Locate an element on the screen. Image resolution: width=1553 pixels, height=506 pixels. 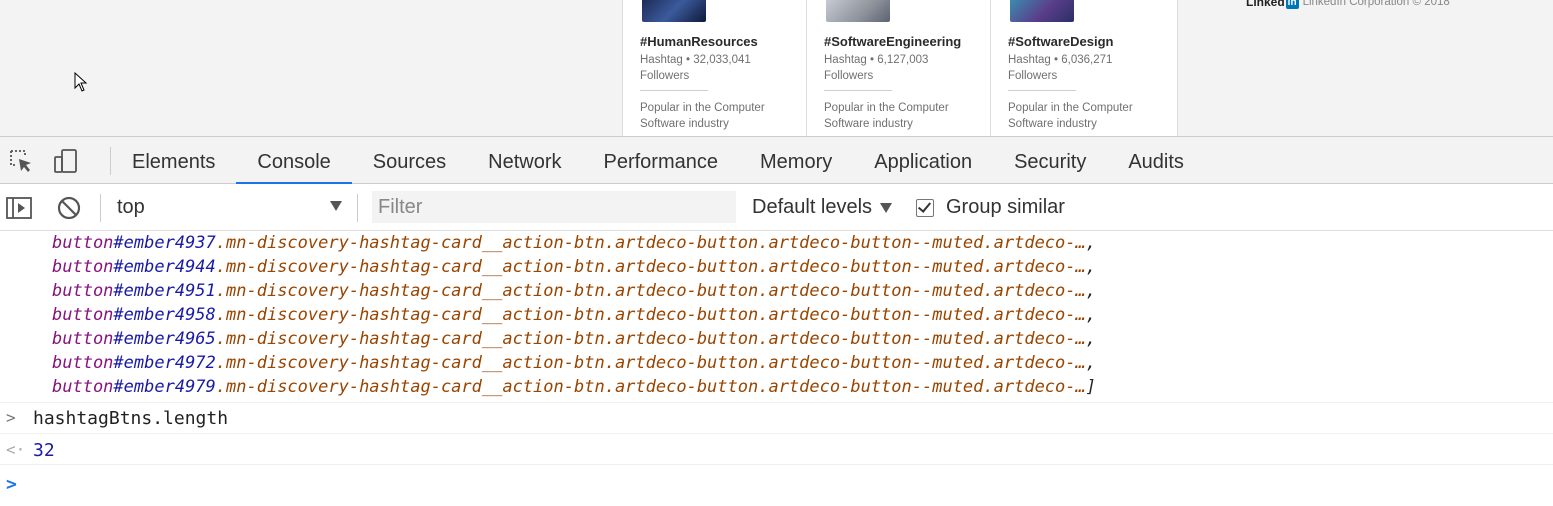
hashtag-followers: Hashtag • 6,127,003 Followers is located at coordinates (876, 68).